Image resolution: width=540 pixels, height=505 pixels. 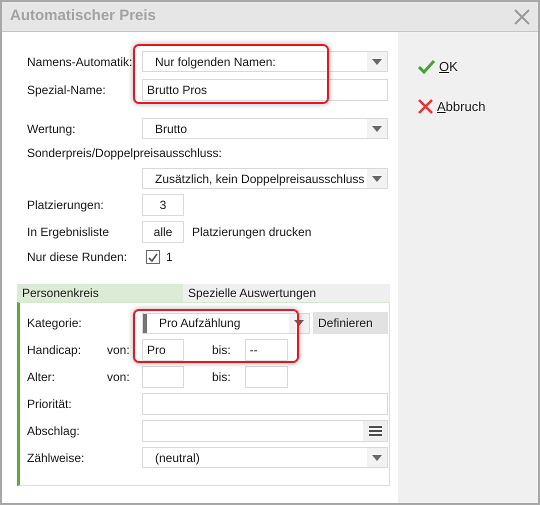 I want to click on dialog-button: Abbruch, so click(x=452, y=106).